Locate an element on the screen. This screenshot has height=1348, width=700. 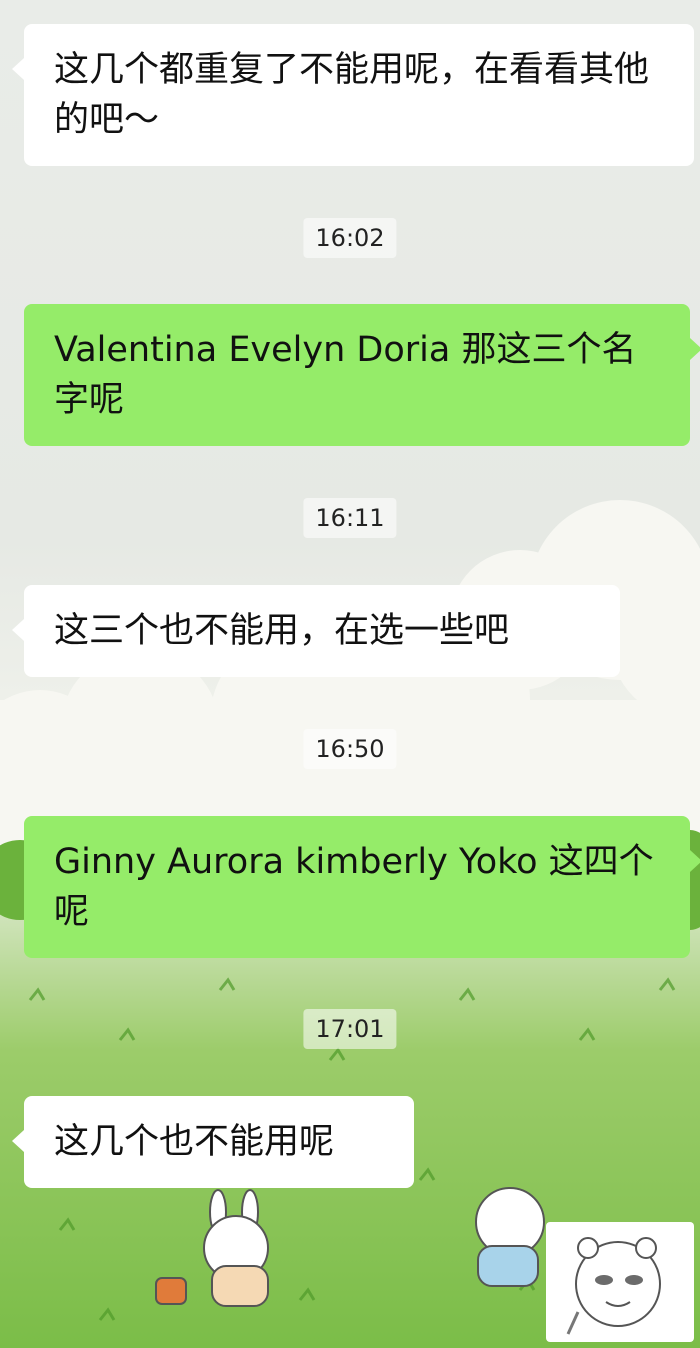
received-message: 这几个都重复了不能用呢，在看看其他的吧～ is located at coordinates (353, 95).